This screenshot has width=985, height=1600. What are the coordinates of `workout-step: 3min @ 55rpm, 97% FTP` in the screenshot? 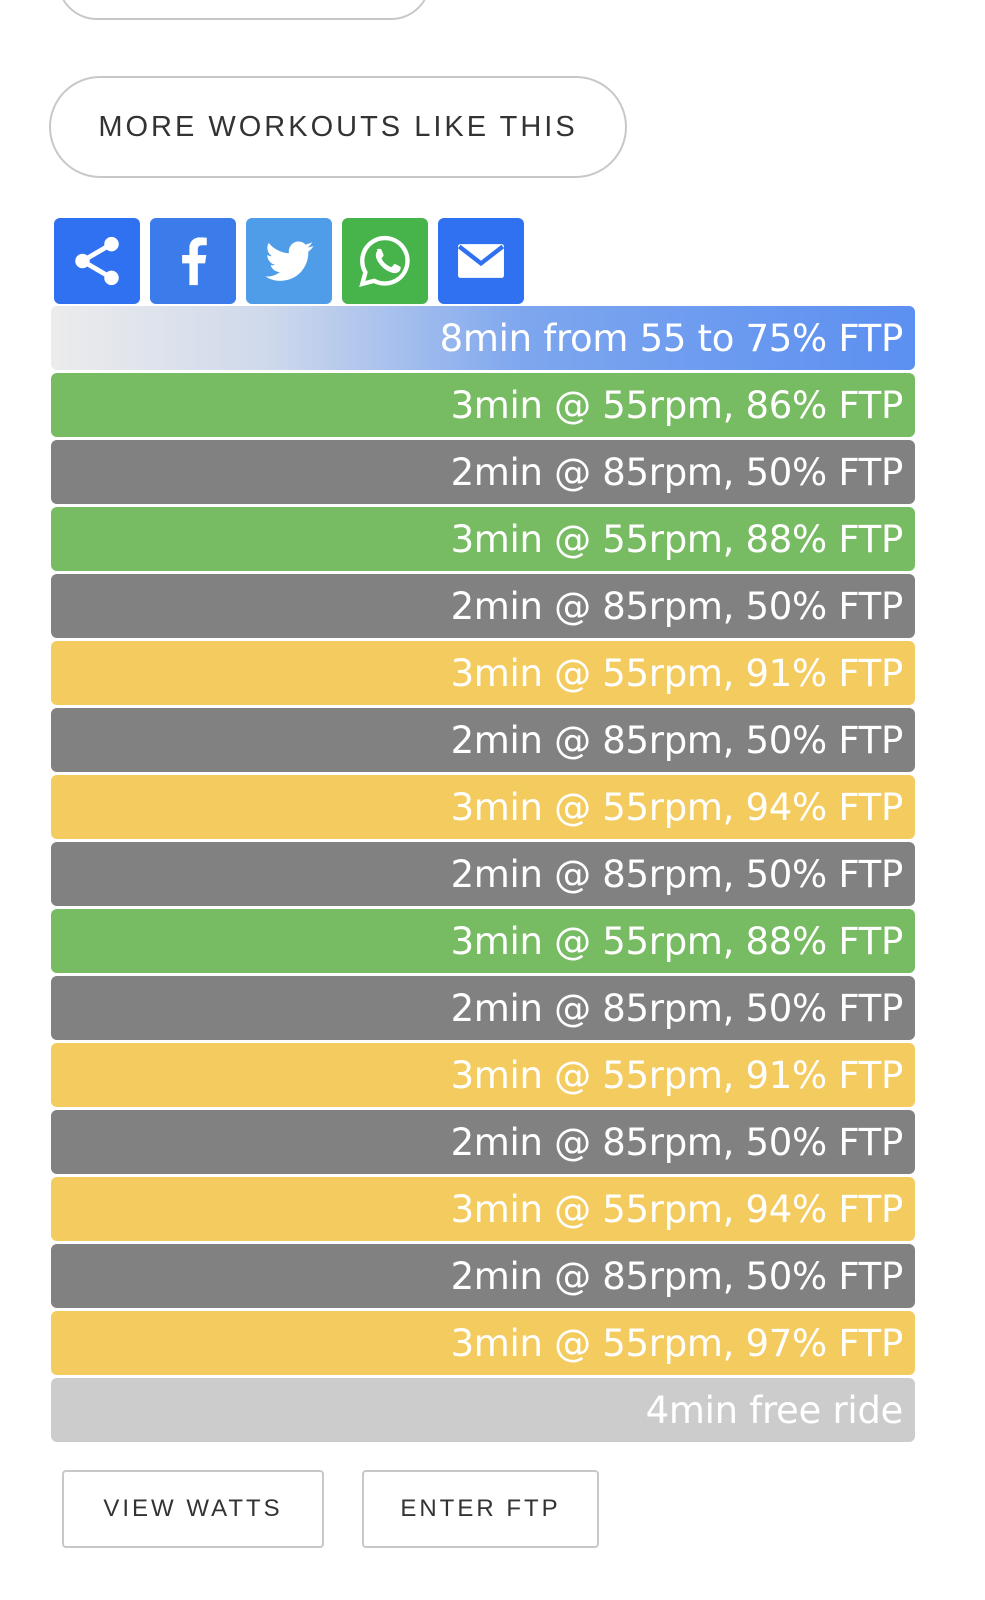 It's located at (483, 1343).